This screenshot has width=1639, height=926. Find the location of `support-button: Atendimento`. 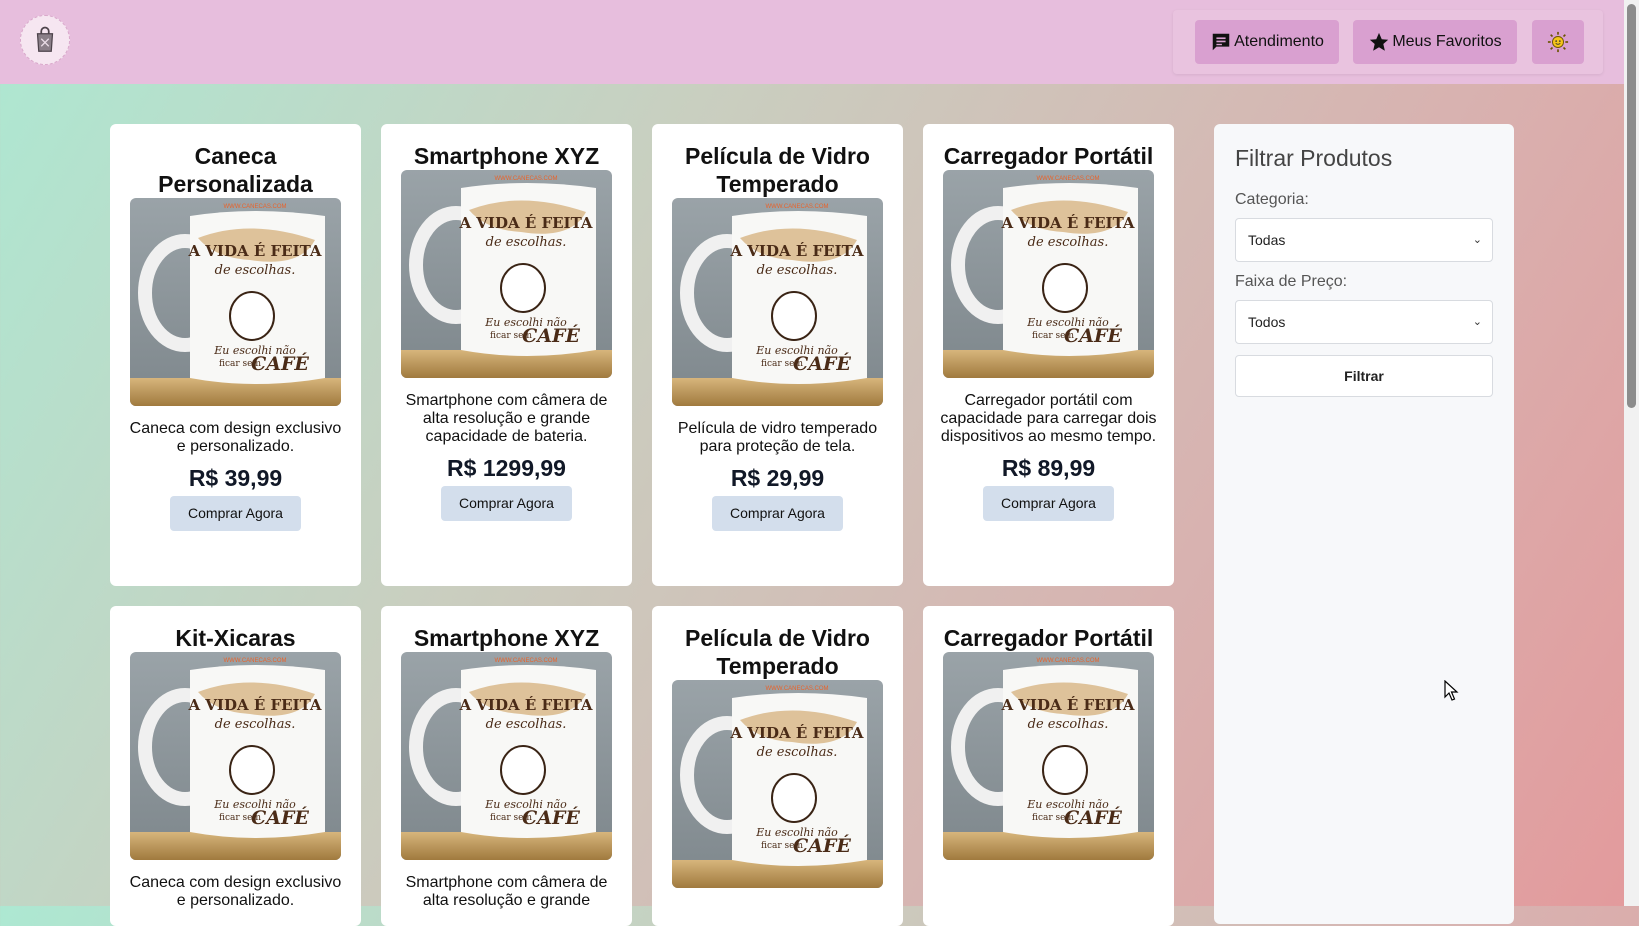

support-button: Atendimento is located at coordinates (1267, 42).